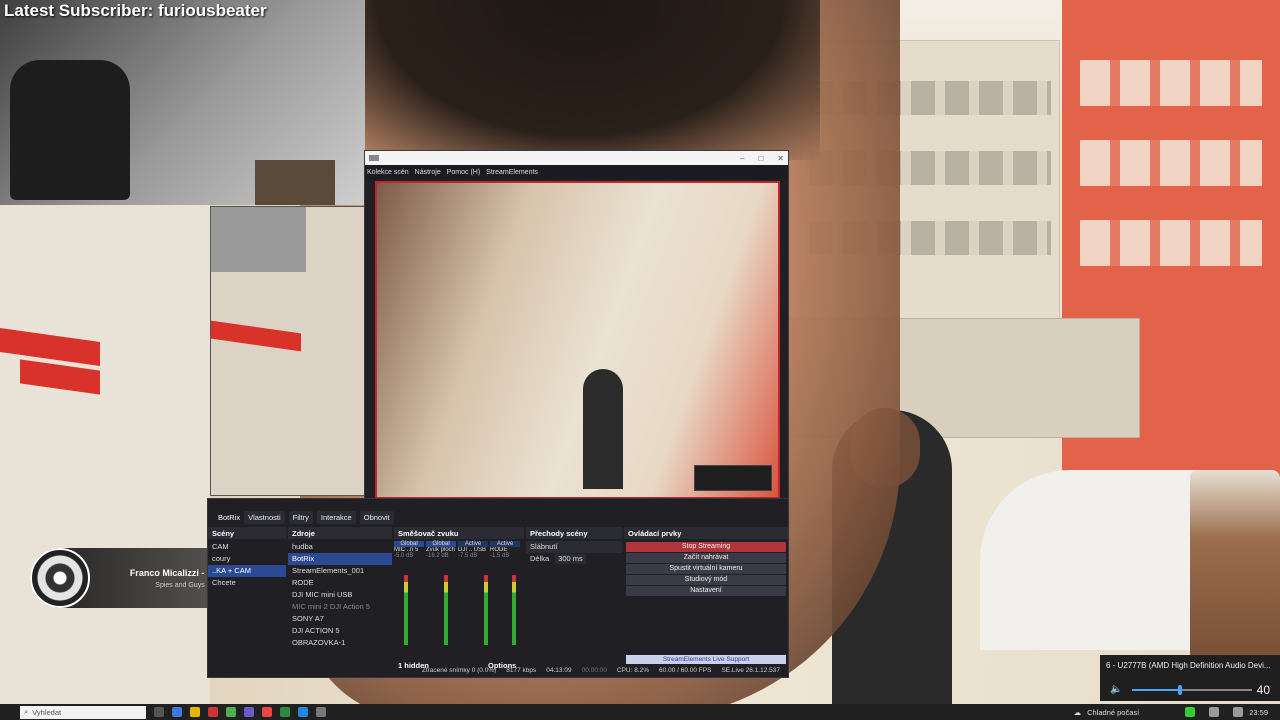 Image resolution: width=1280 pixels, height=720 pixels. What do you see at coordinates (1078, 712) in the screenshot?
I see `weather-icon: ☁` at bounding box center [1078, 712].